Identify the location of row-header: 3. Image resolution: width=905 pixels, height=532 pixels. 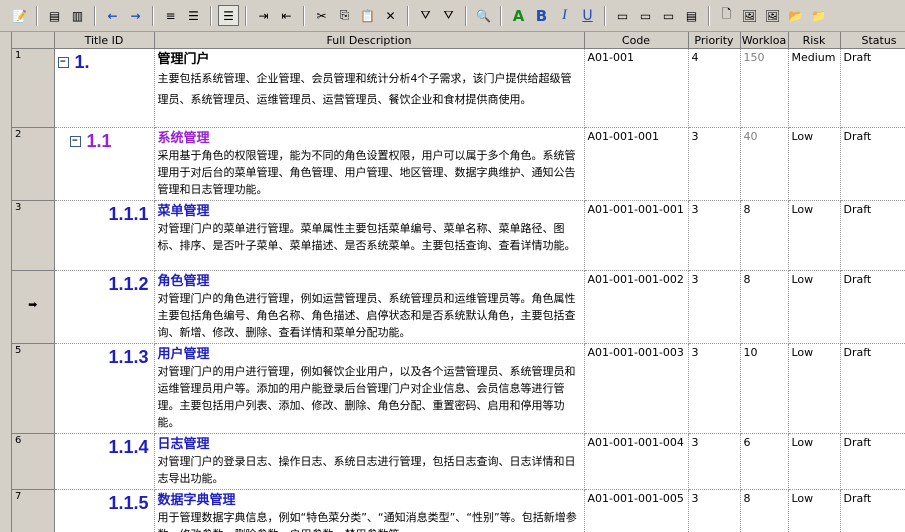
(33, 235).